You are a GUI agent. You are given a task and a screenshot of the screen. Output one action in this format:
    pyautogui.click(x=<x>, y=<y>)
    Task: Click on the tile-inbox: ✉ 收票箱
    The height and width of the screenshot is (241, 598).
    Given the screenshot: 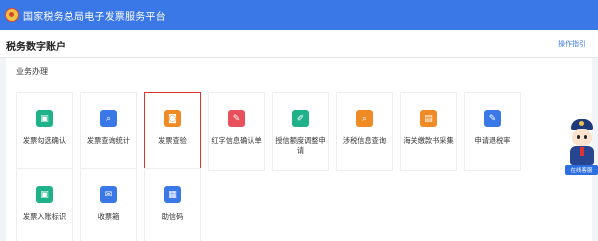 What is the action you would take?
    pyautogui.click(x=108, y=204)
    